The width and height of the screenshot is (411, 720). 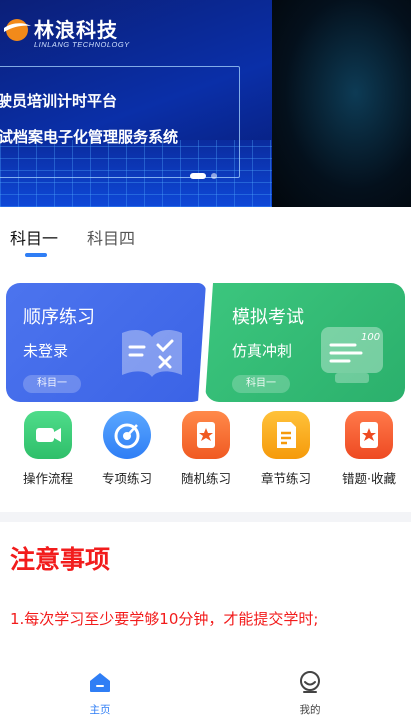 I want to click on quick-special-practice: 专项练习, so click(x=127, y=449).